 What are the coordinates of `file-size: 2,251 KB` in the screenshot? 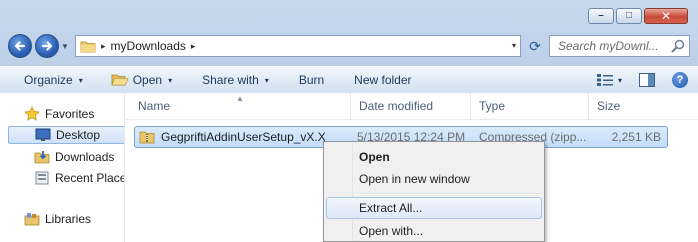 It's located at (636, 137).